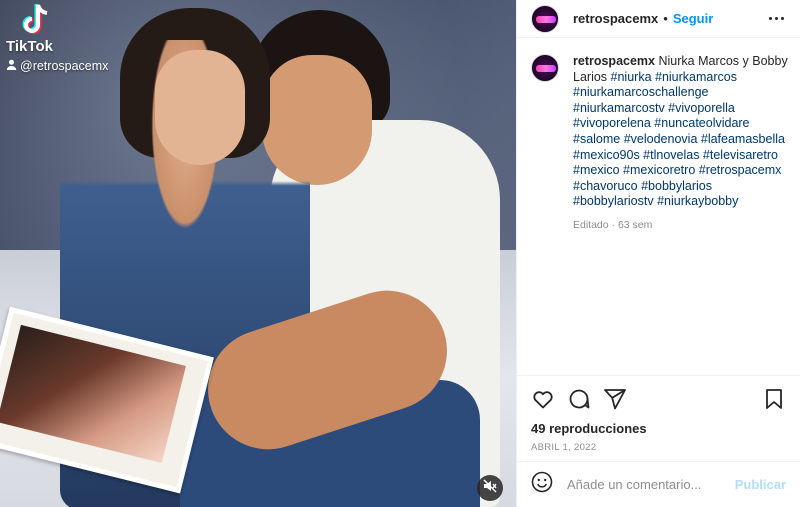  I want to click on speaker-muted-icon, so click(490, 488).